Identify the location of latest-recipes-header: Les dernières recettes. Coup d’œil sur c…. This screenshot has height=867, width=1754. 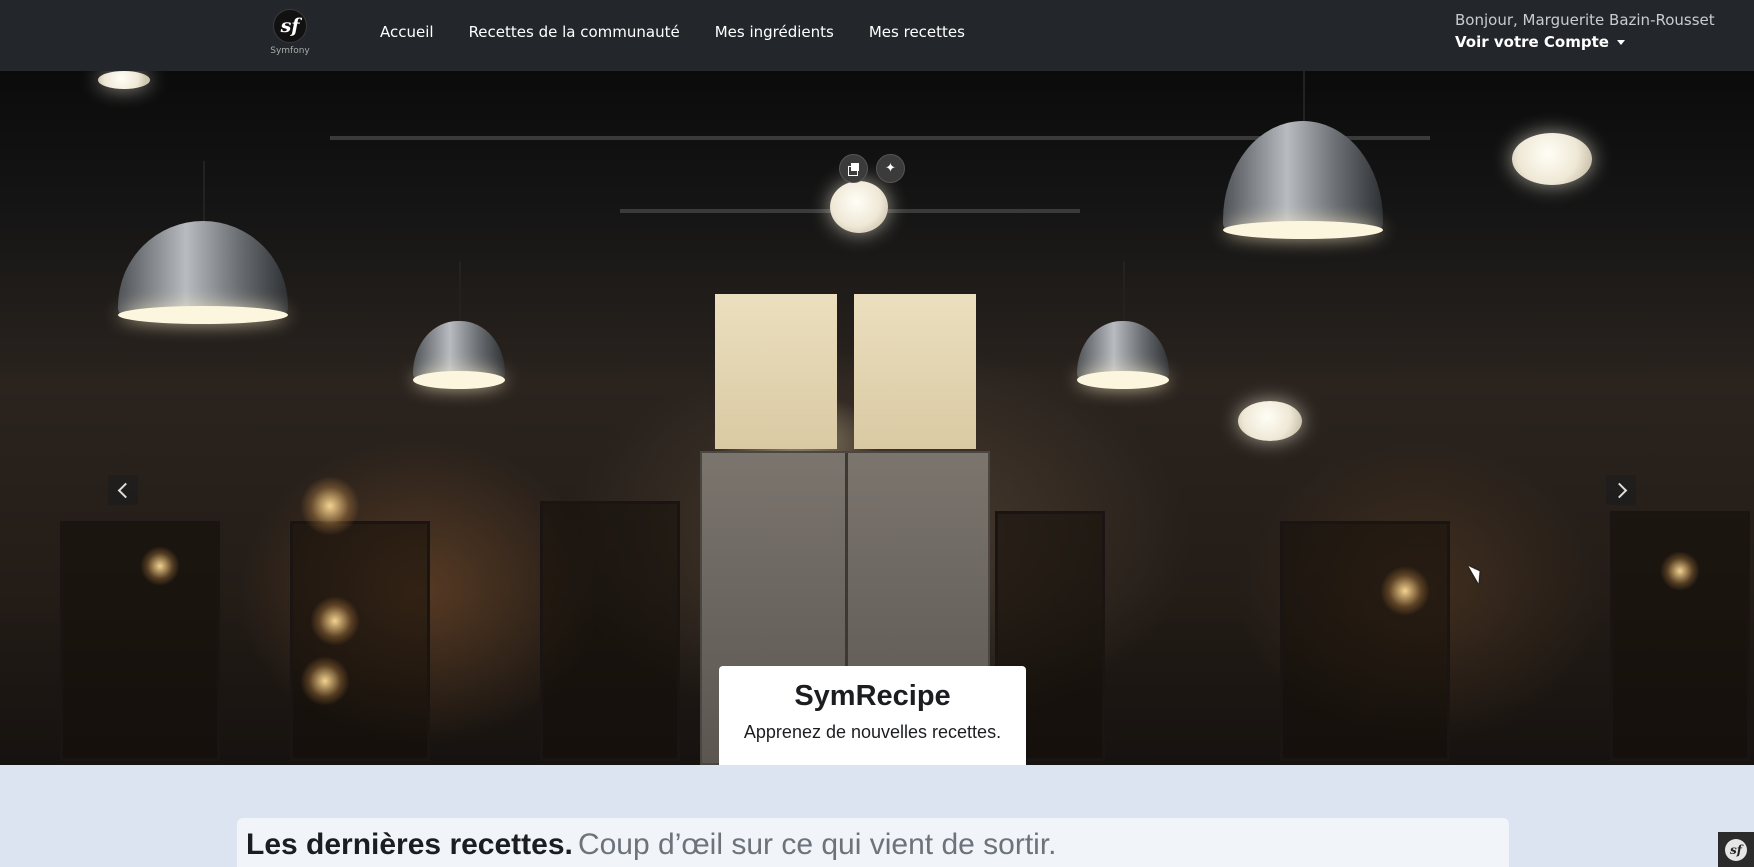
(873, 842).